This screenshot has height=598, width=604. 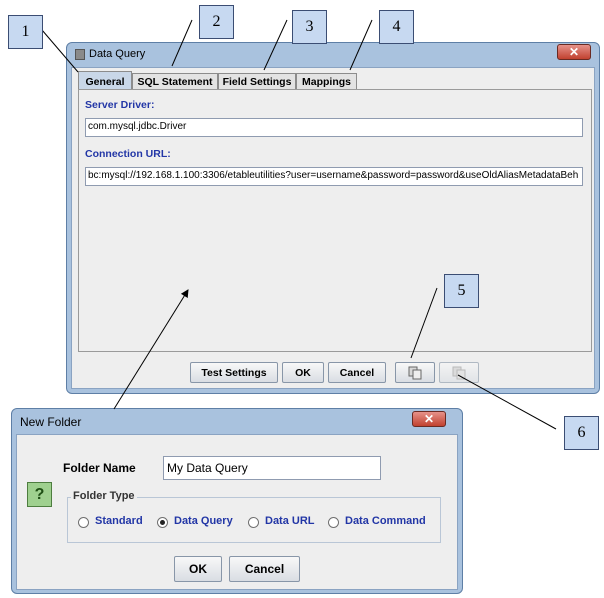 I want to click on callout-2-pointer, so click(x=182, y=43).